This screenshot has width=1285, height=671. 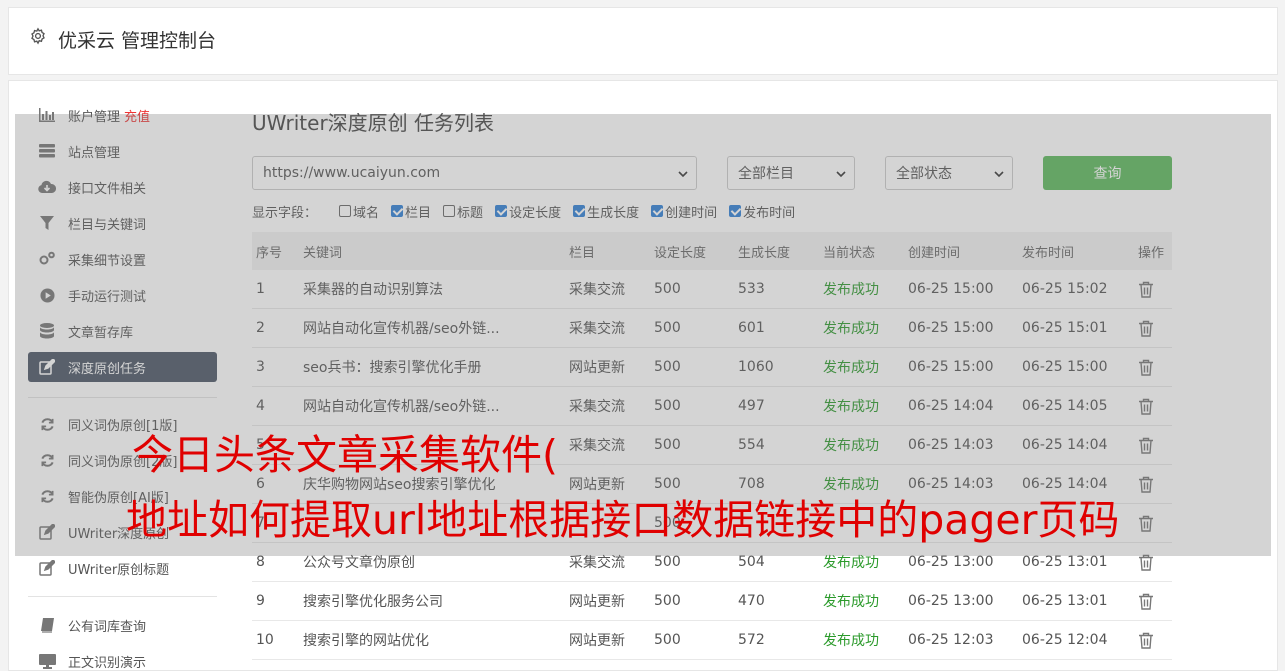 I want to click on sidebar-item-label: 站点管理, so click(x=94, y=153).